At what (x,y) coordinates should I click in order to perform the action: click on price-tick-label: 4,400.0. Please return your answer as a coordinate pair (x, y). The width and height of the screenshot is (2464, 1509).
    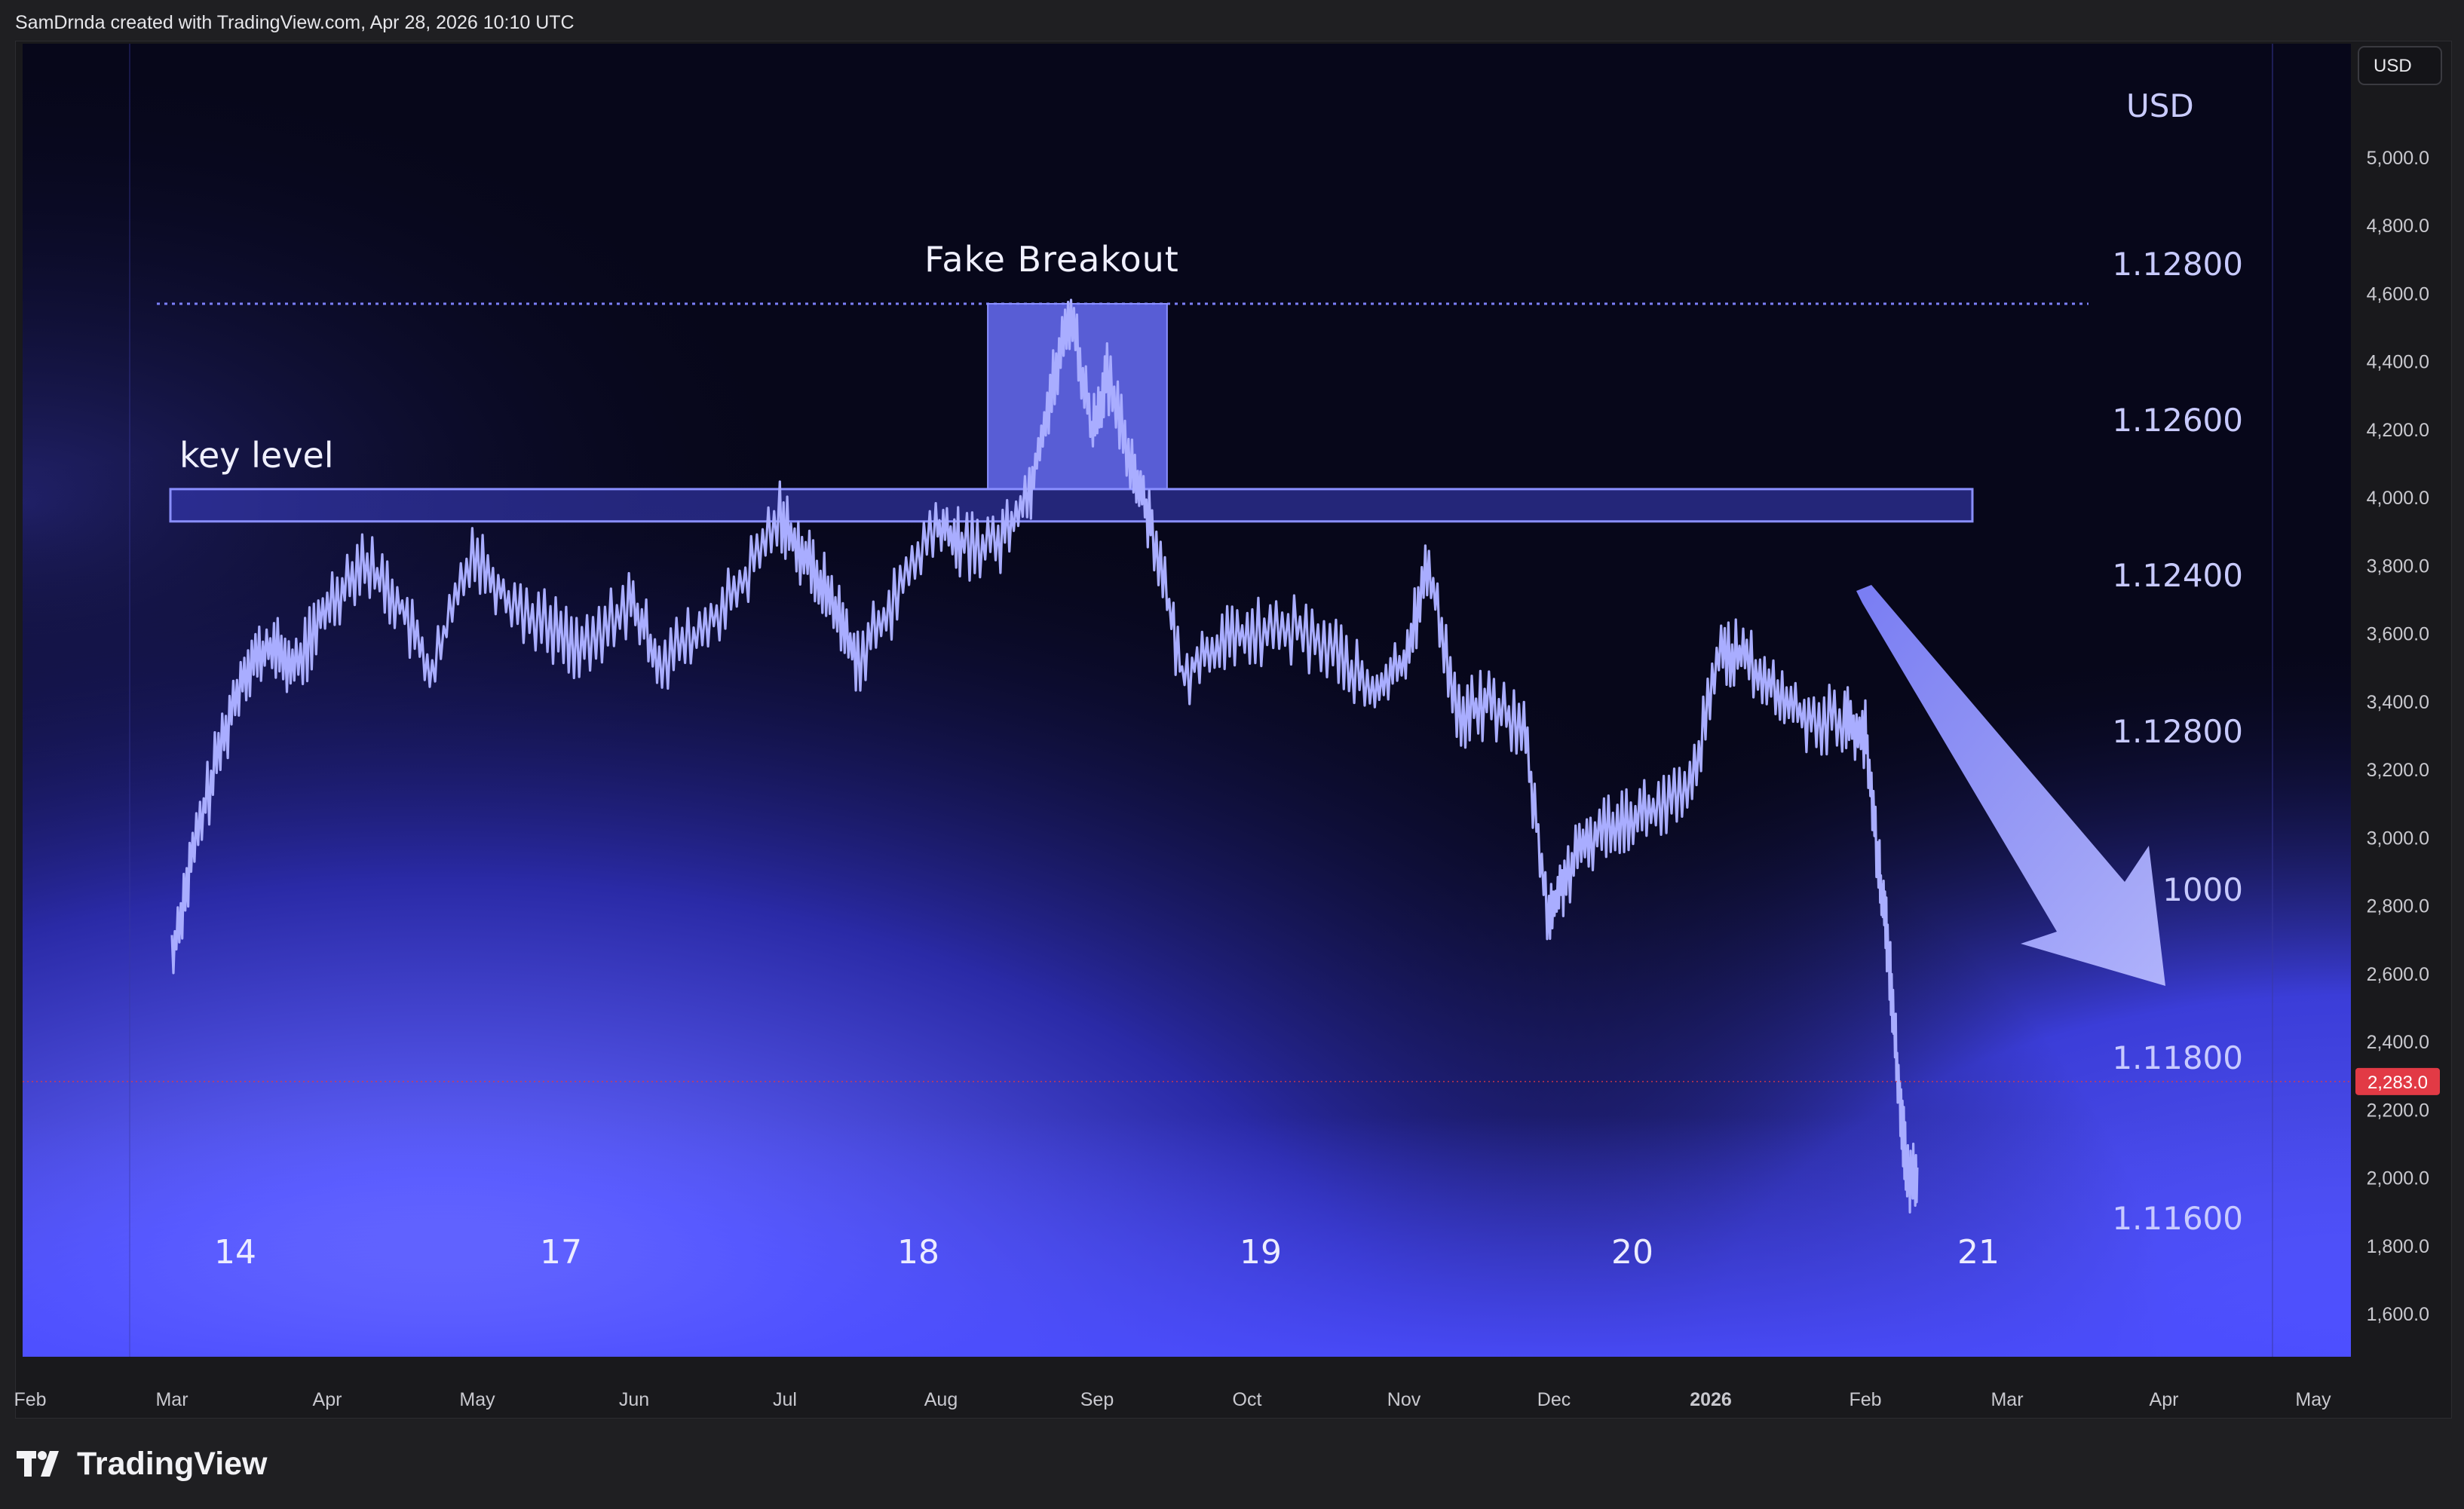
    Looking at the image, I should click on (2398, 362).